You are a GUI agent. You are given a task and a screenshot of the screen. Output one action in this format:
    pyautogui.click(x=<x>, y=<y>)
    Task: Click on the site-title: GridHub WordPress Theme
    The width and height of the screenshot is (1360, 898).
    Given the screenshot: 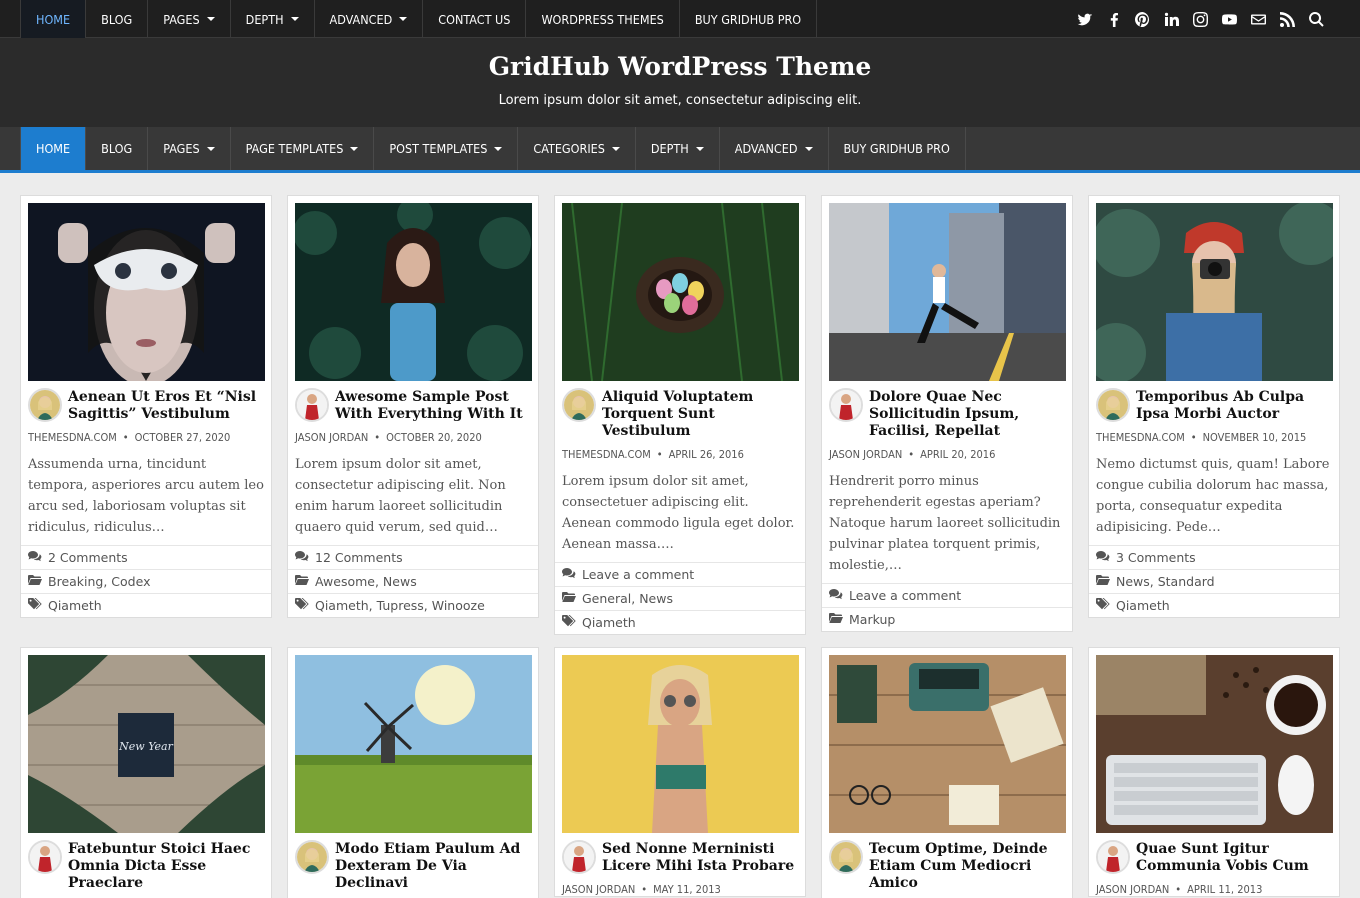 What is the action you would take?
    pyautogui.click(x=680, y=66)
    